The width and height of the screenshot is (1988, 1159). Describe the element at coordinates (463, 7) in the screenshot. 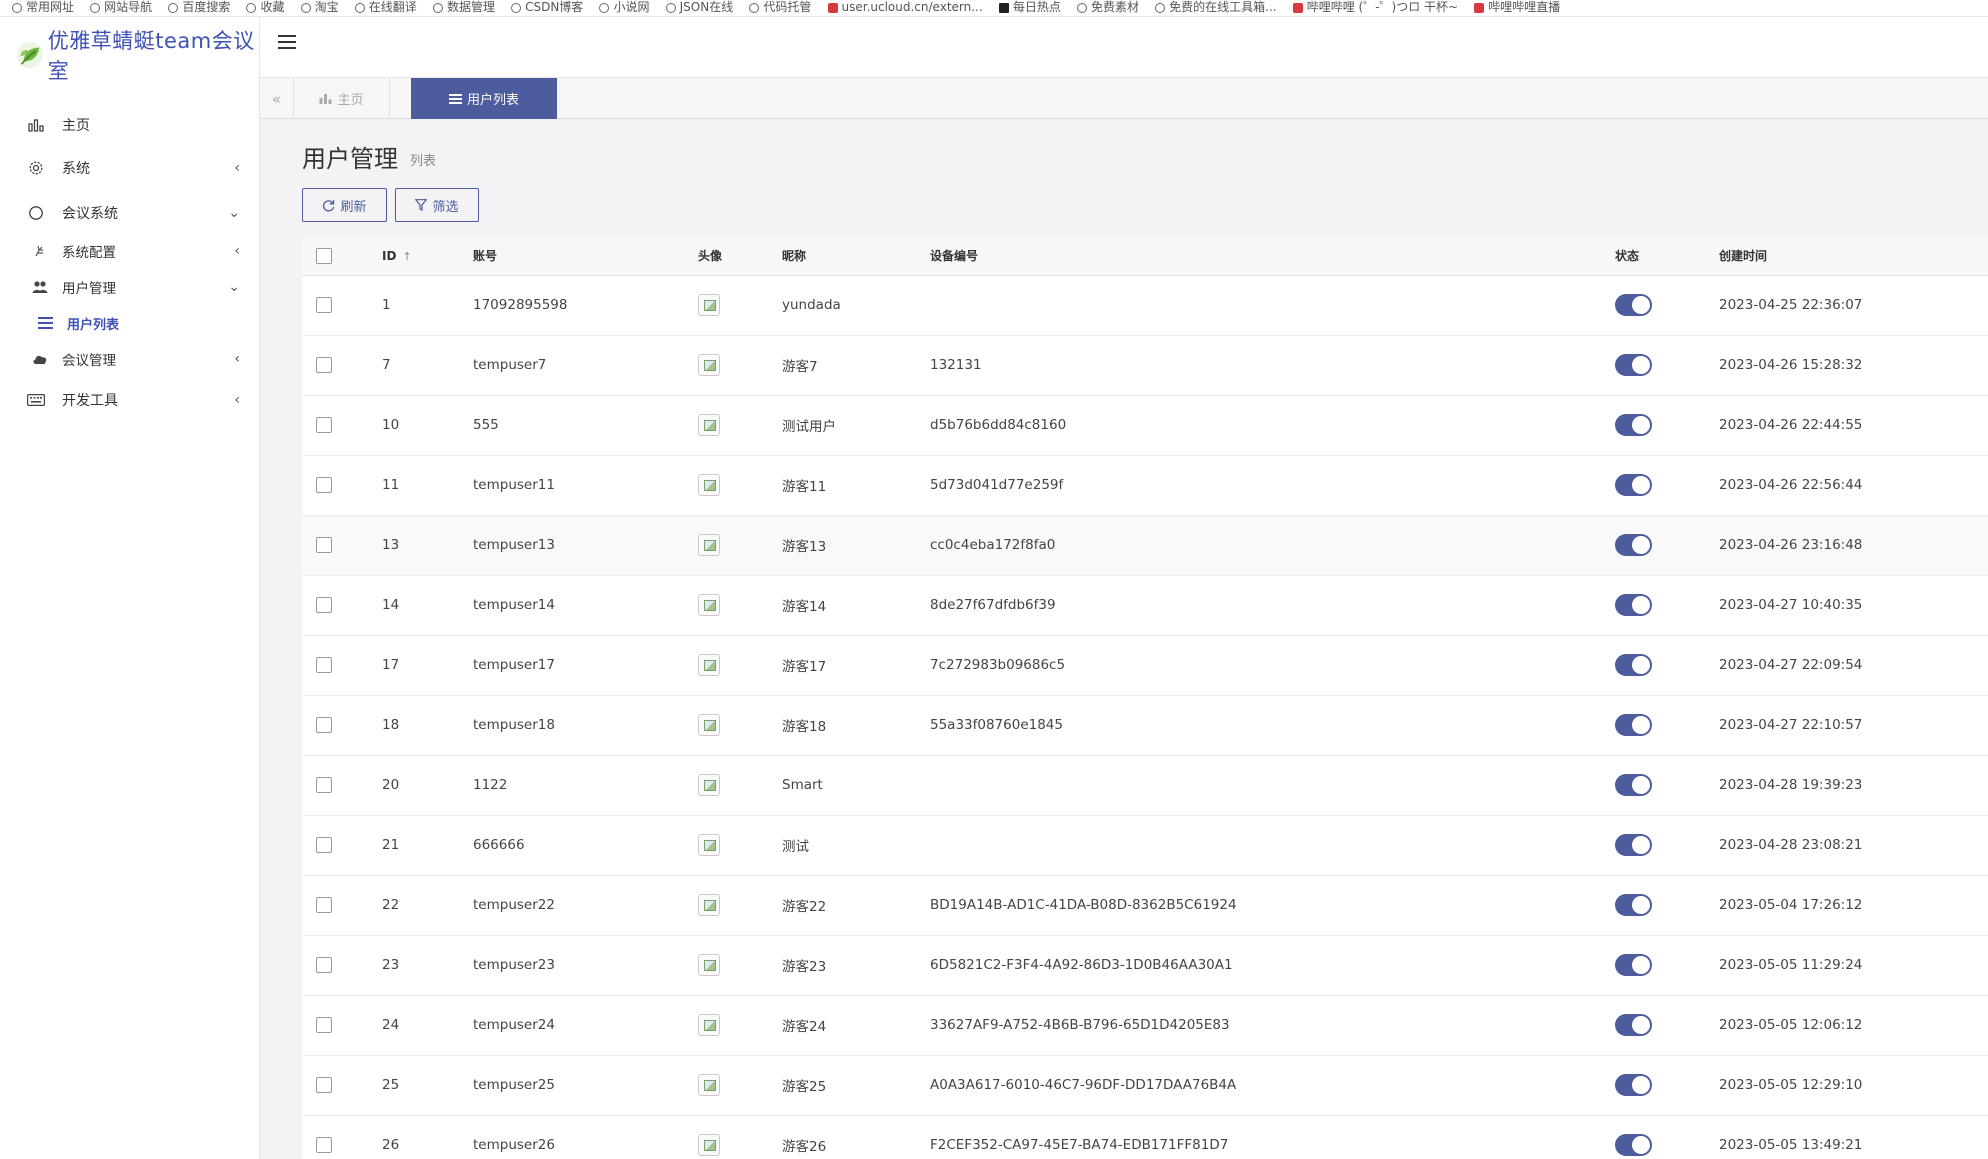

I see `bookmark-item: 数据管理` at that location.